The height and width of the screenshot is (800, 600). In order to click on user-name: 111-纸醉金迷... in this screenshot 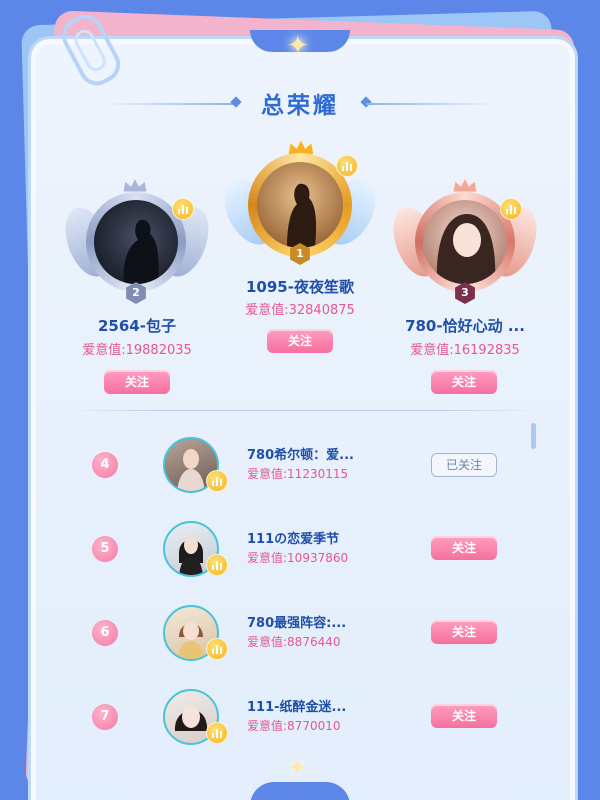, I will do `click(297, 707)`.